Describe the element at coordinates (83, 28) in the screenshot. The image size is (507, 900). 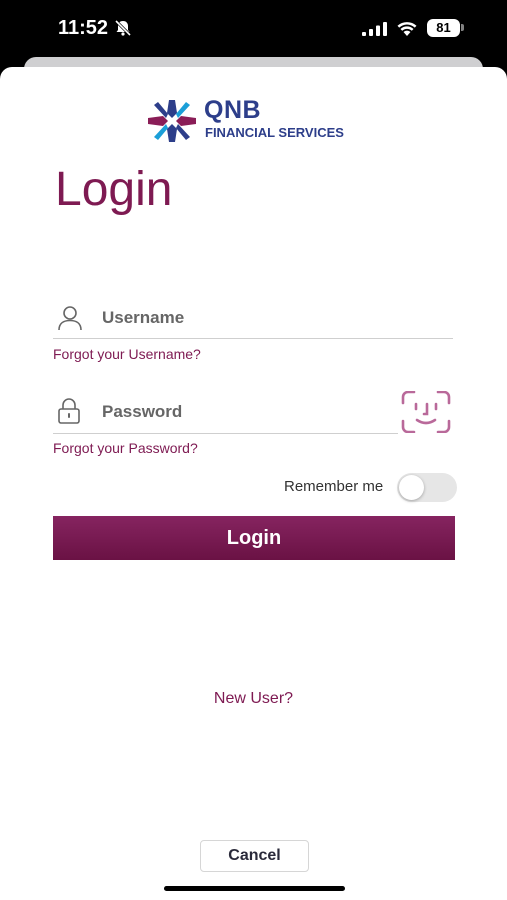
I see `status-time: 11:52` at that location.